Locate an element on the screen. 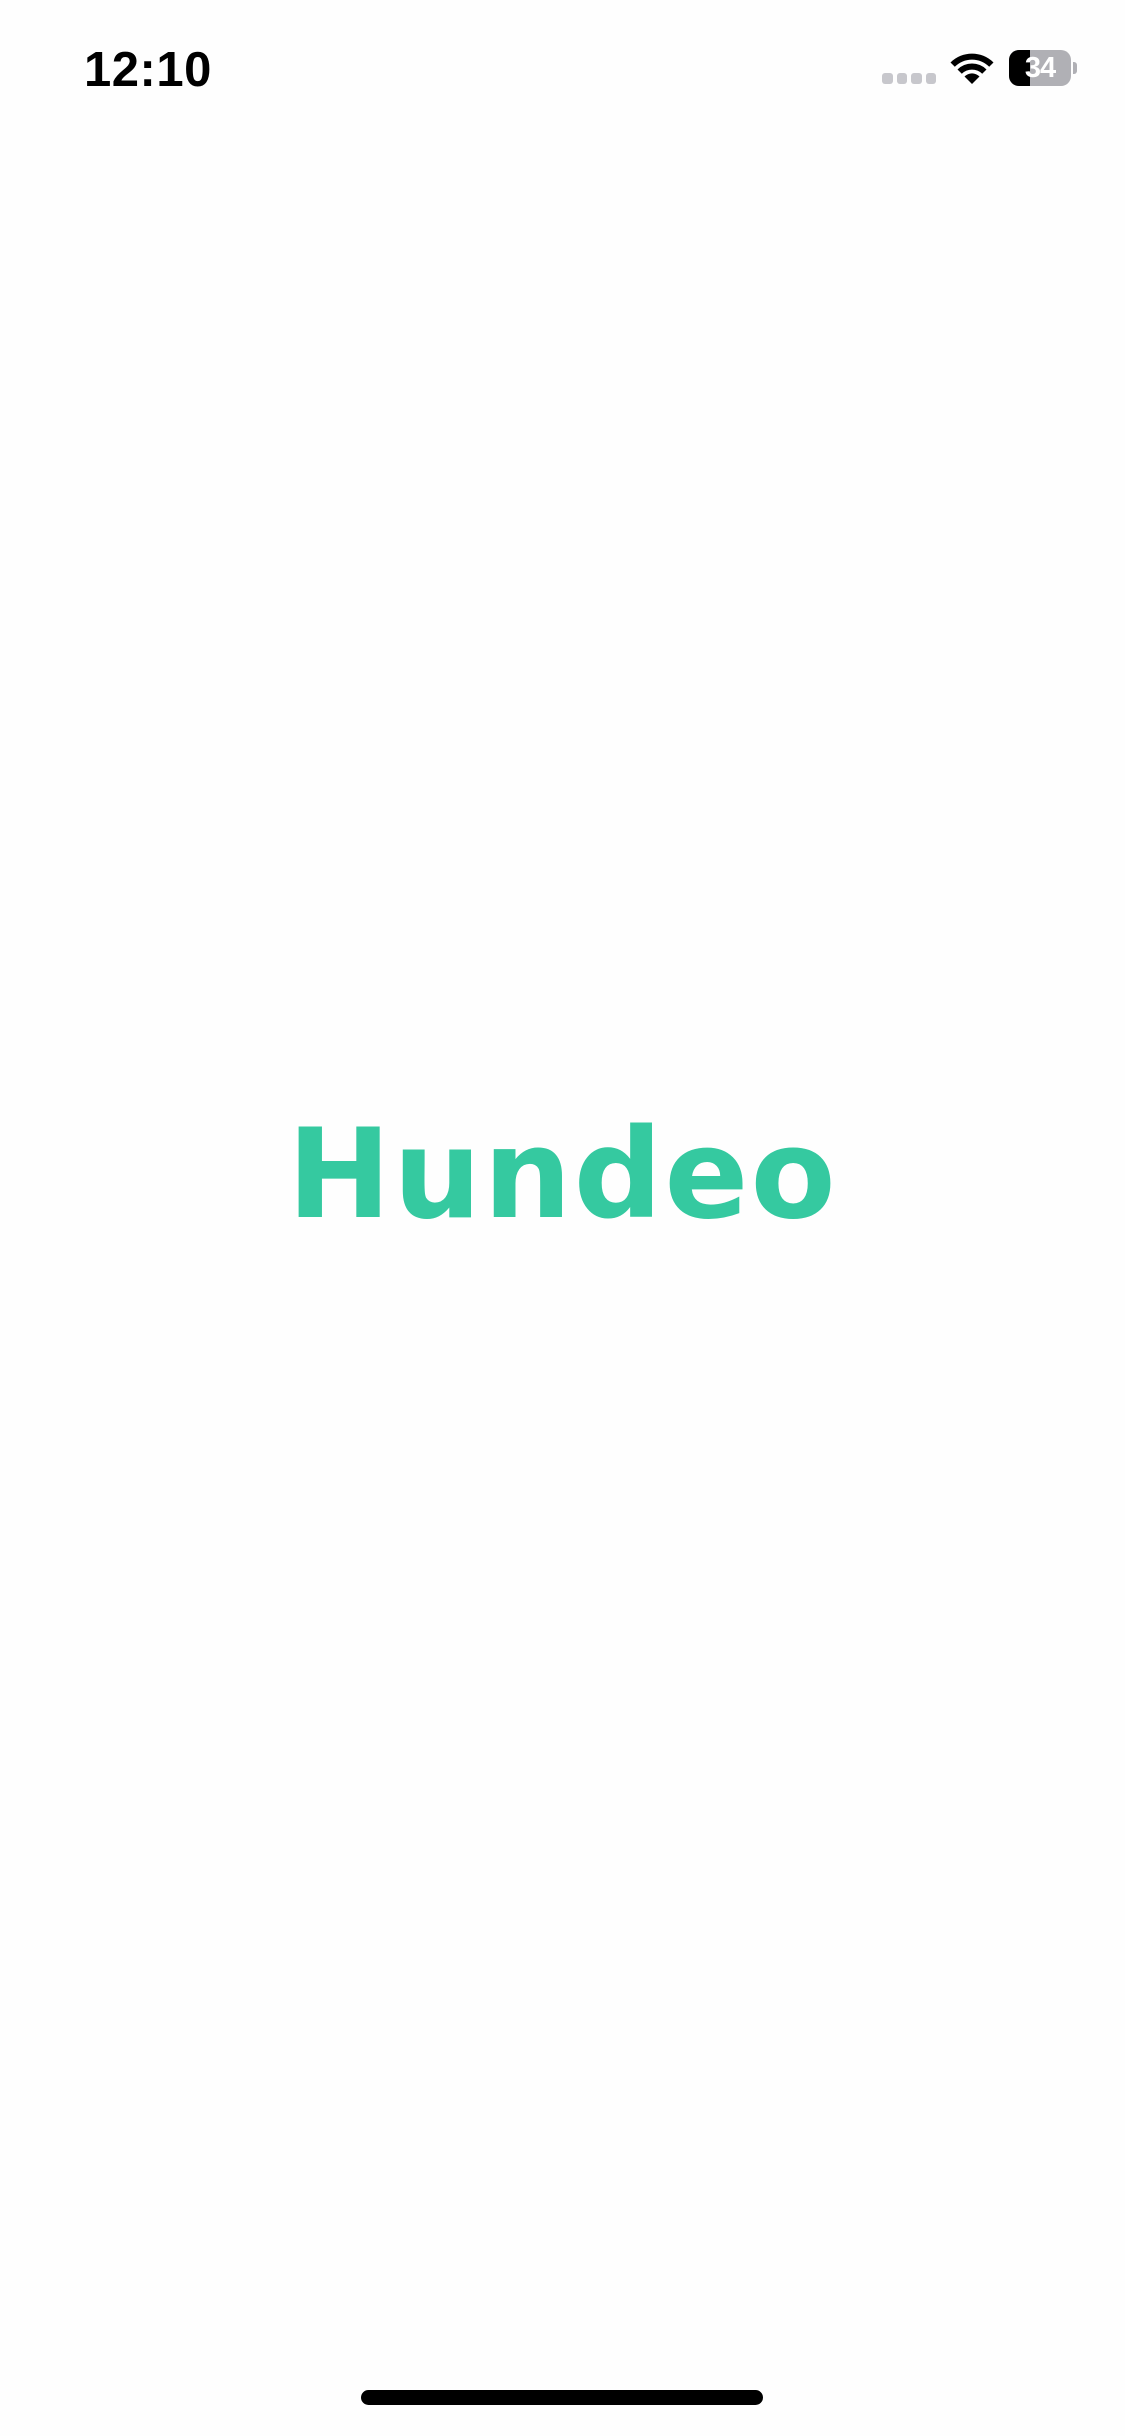 The height and width of the screenshot is (2436, 1125). battery-icon: 34 is located at coordinates (1043, 68).